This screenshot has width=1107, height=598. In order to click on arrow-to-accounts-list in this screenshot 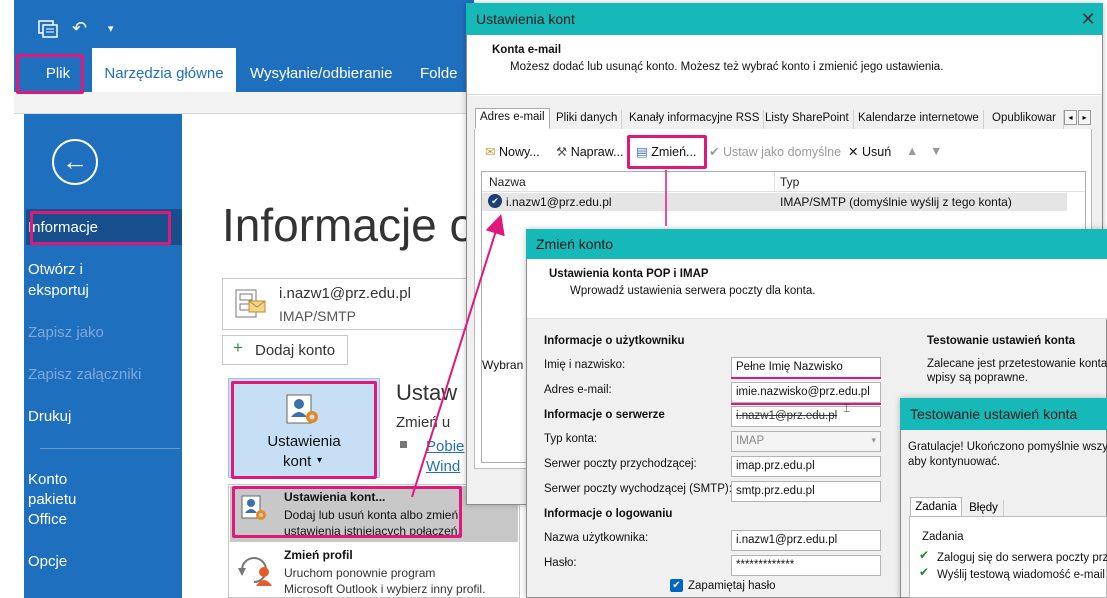, I will do `click(458, 356)`.